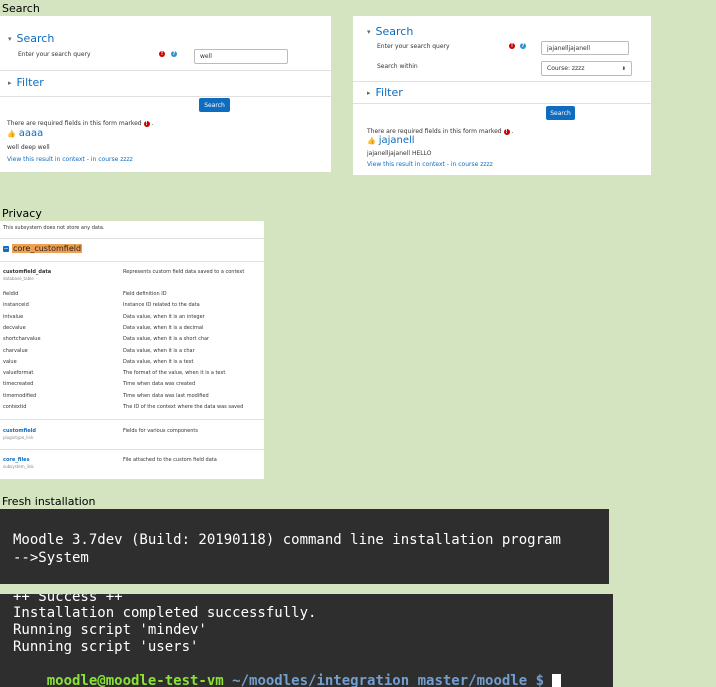 The image size is (716, 687). What do you see at coordinates (13, 316) in the screenshot?
I see `field-name: intvalue` at bounding box center [13, 316].